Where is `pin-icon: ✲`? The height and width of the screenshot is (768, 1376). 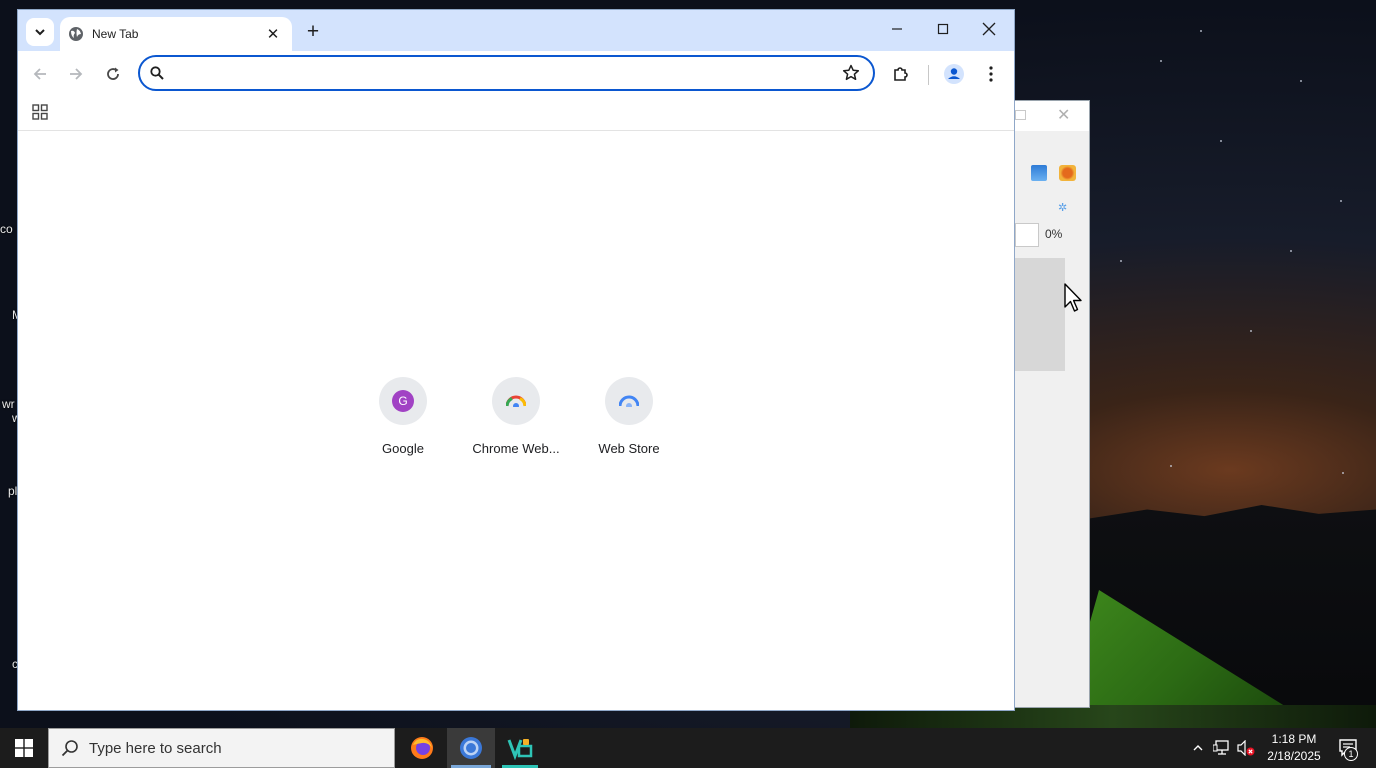
pin-icon: ✲ is located at coordinates (1062, 207).